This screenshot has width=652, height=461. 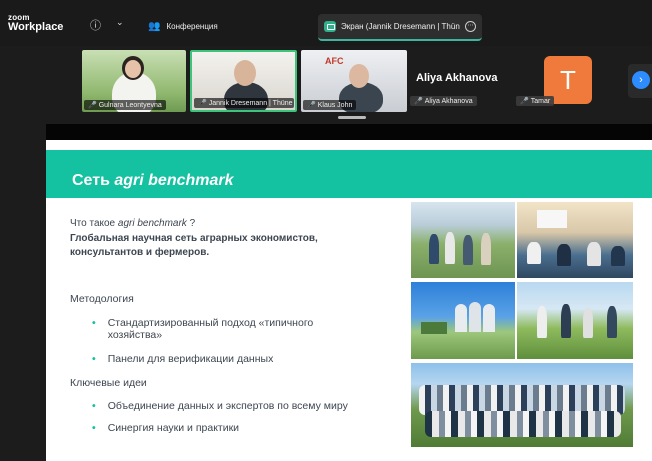 What do you see at coordinates (210, 323) in the screenshot?
I see `bullet-text: Стандартизированный подход «типичного` at bounding box center [210, 323].